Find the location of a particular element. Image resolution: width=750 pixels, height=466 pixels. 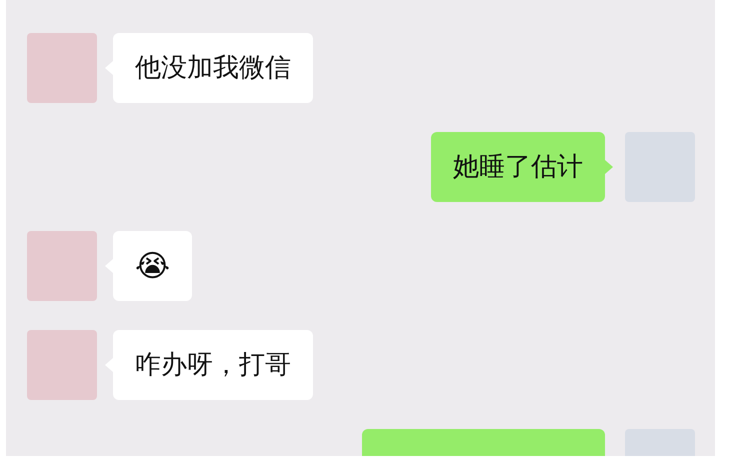

message-bubble: 她睡了估计 is located at coordinates (518, 167).